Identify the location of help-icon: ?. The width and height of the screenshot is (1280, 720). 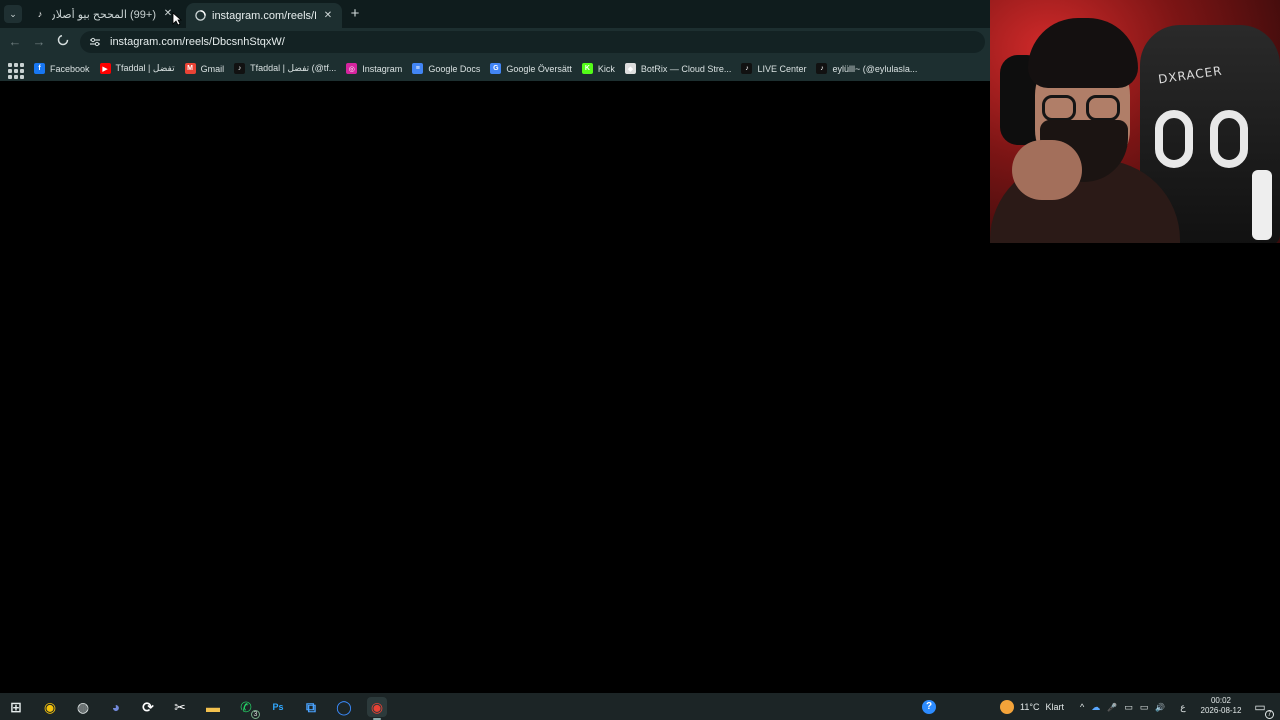
(929, 707).